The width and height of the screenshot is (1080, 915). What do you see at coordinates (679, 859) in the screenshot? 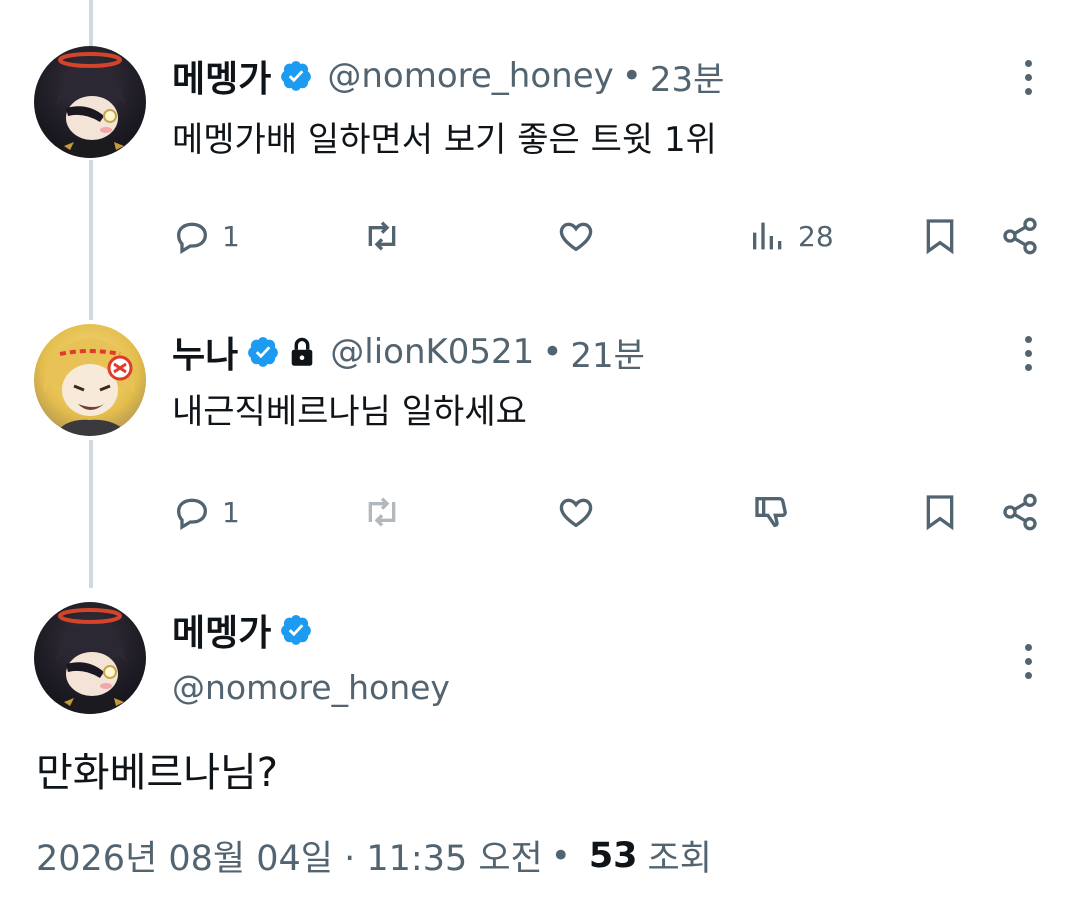
I see `views-label: 조회` at bounding box center [679, 859].